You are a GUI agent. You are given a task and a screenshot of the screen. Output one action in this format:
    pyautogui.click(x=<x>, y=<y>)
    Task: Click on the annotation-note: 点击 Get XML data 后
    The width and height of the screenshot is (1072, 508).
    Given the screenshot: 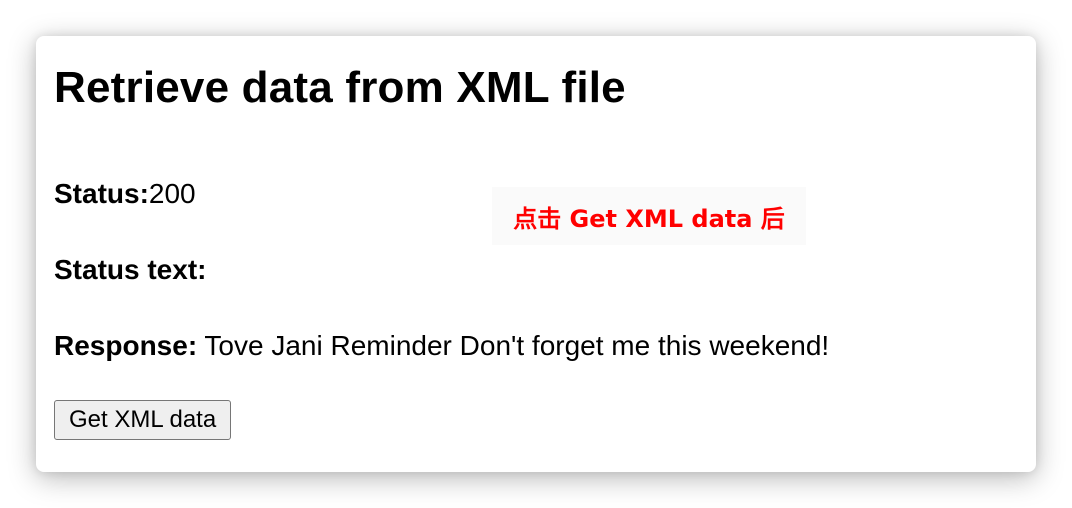 What is the action you would take?
    pyautogui.click(x=649, y=216)
    